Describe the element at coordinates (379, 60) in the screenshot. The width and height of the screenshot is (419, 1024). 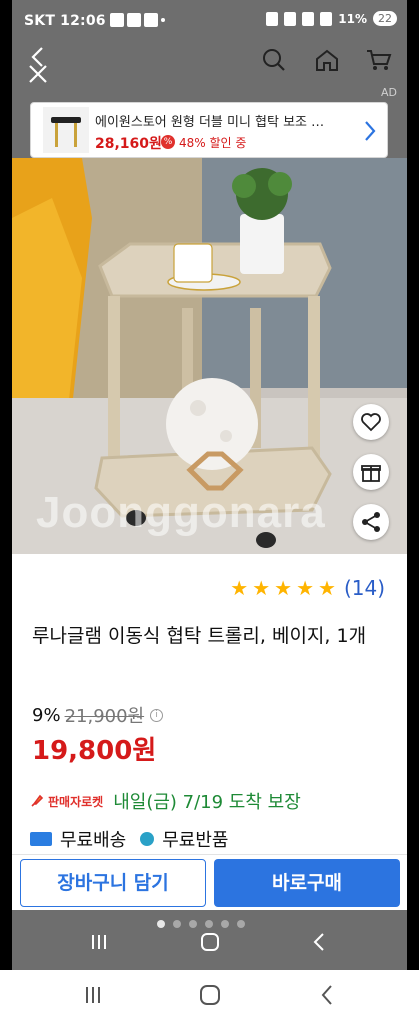
I see `cart-icon` at that location.